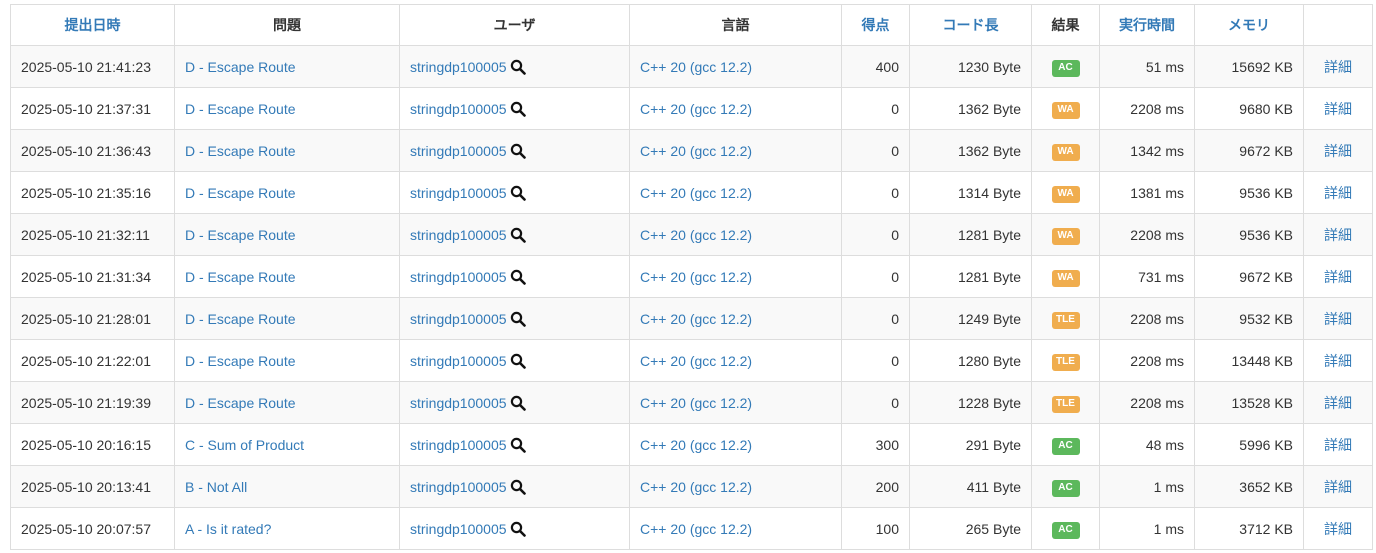 The width and height of the screenshot is (1376, 553). Describe the element at coordinates (228, 529) in the screenshot. I see `task-link: A - Is it rated?` at that location.